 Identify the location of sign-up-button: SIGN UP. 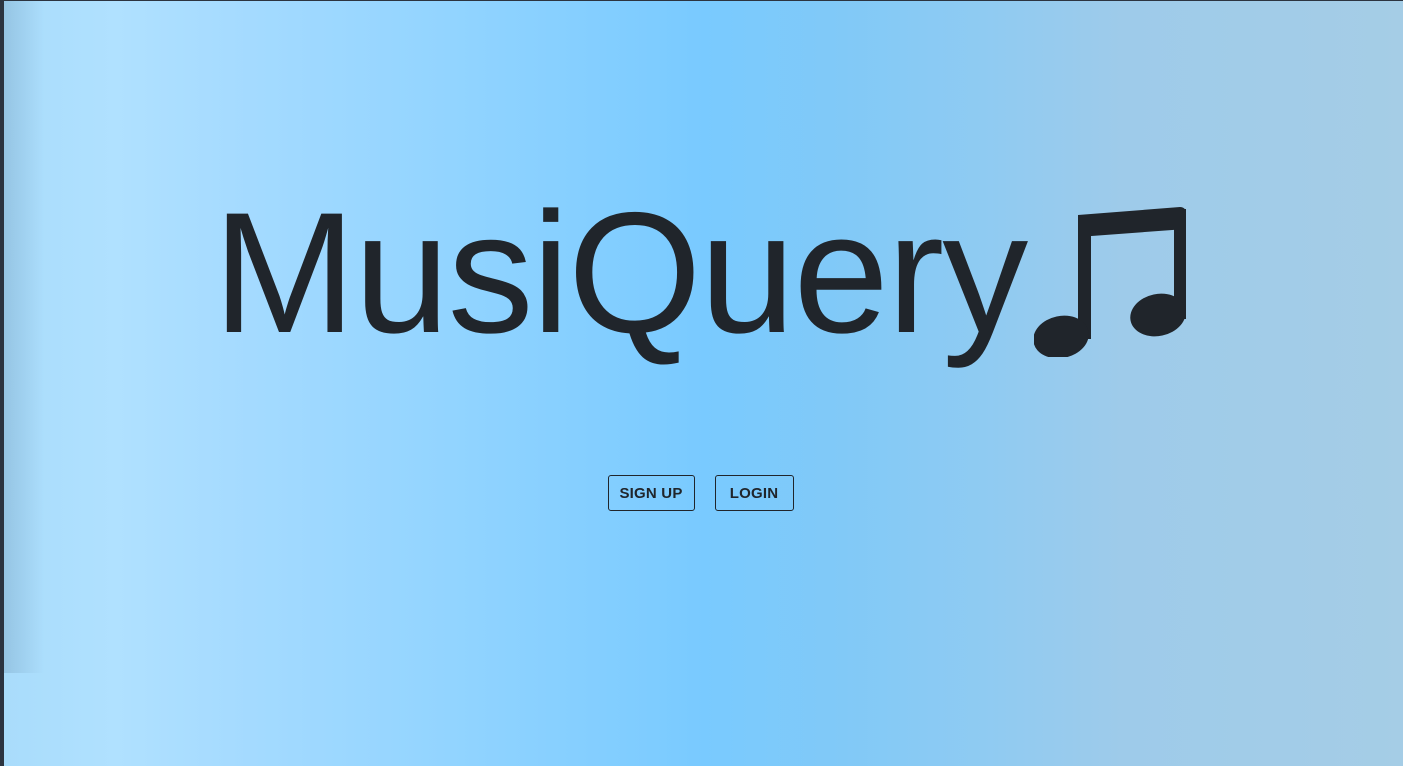
(651, 493).